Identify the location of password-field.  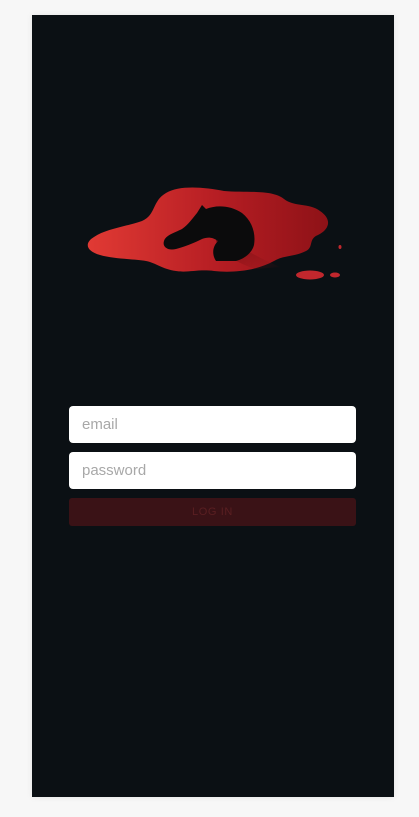
(212, 470).